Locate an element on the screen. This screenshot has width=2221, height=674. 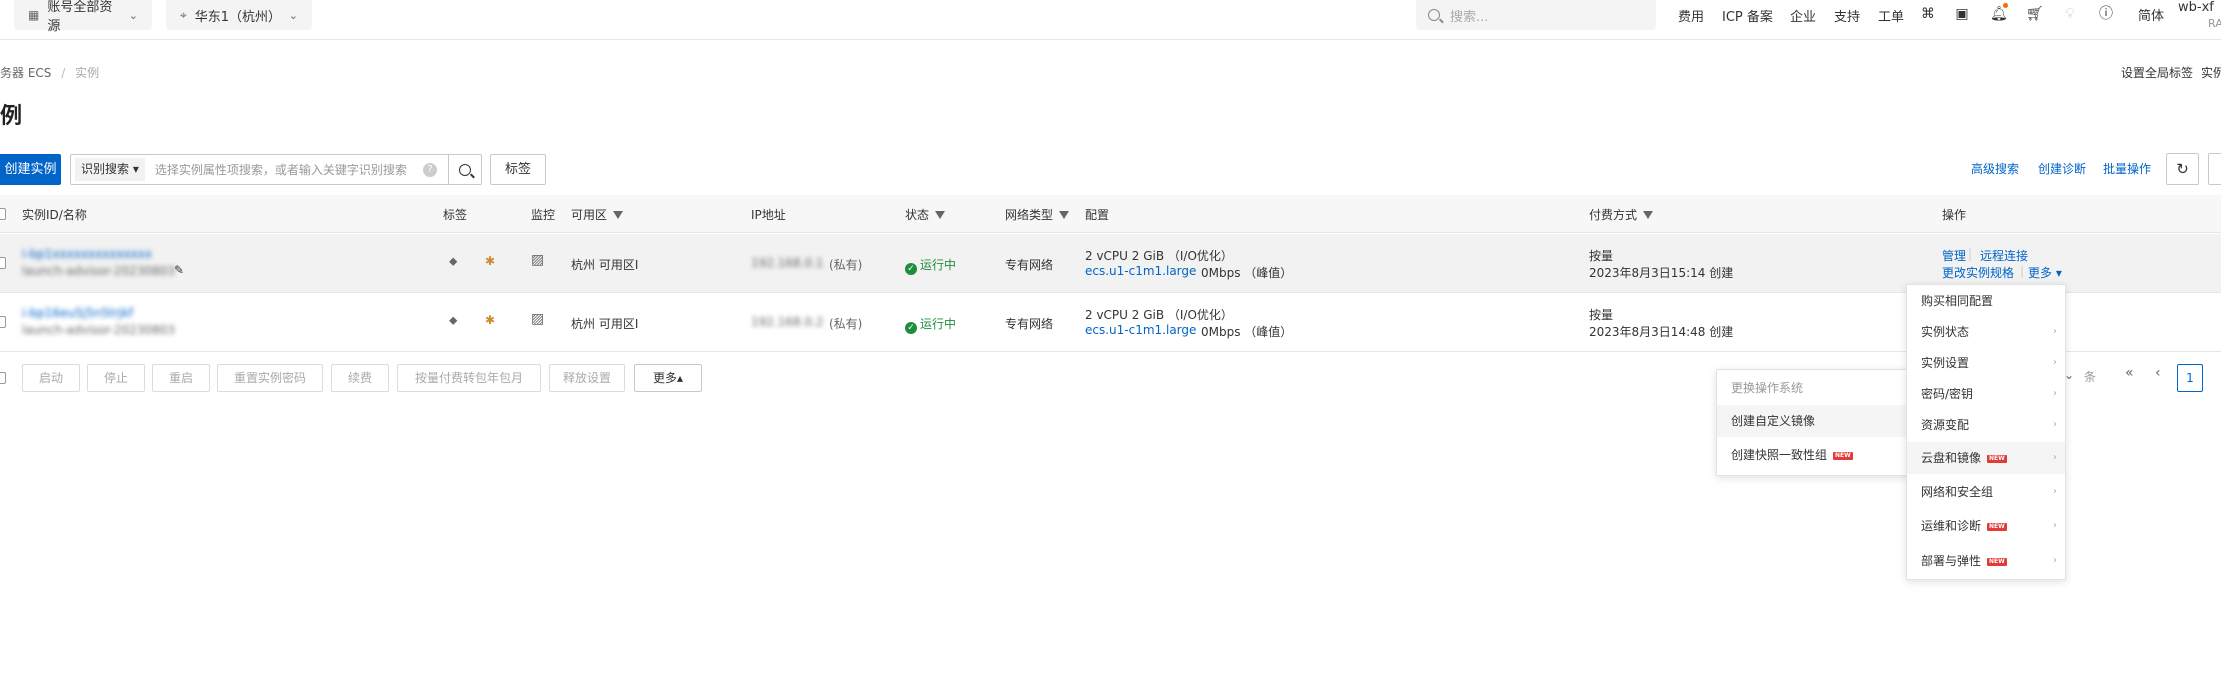
header-monitor: 监控 is located at coordinates (543, 215).